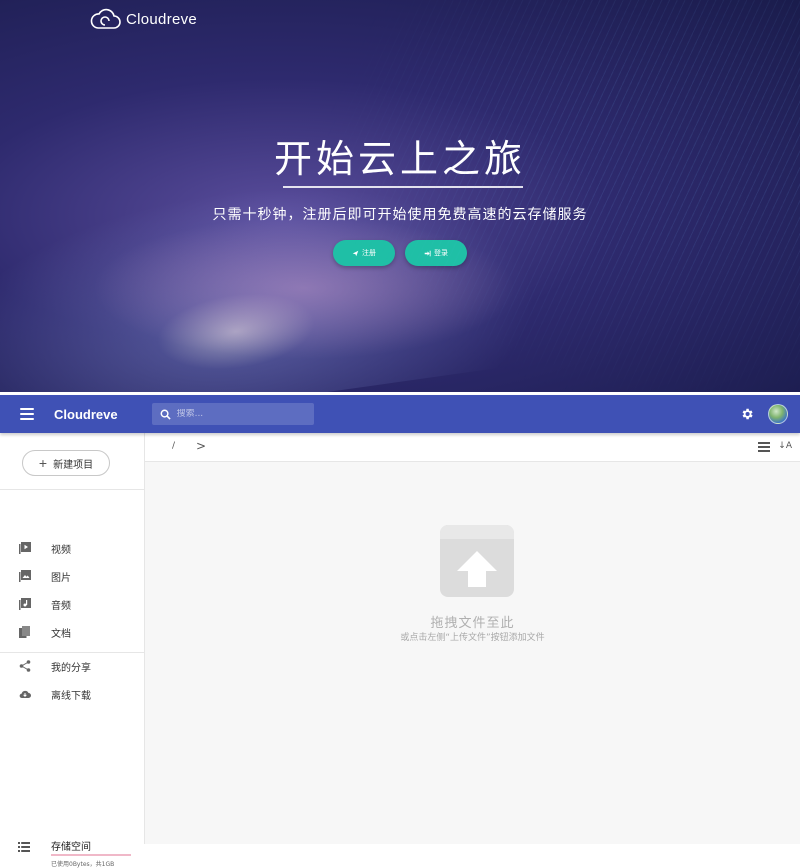 The image size is (800, 868). Describe the element at coordinates (472, 623) in the screenshot. I see `drop-zone-title: 拖拽文件至此` at that location.